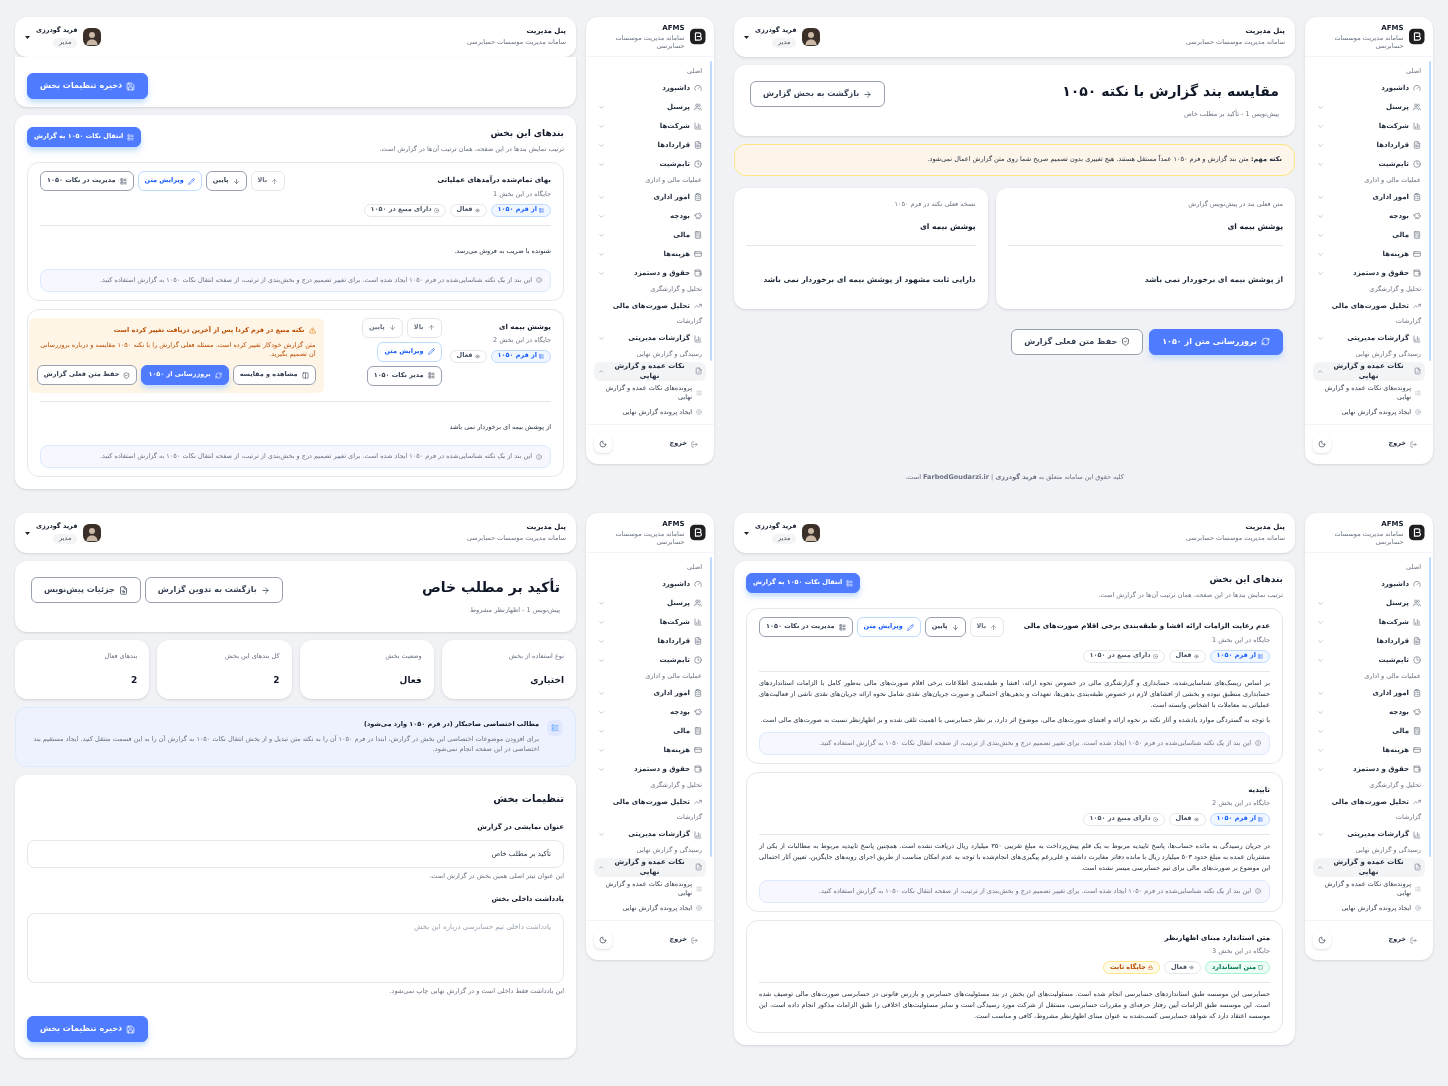  Describe the element at coordinates (213, 590) in the screenshot. I see `back-button: بازگشت به تدوین گزارش` at that location.